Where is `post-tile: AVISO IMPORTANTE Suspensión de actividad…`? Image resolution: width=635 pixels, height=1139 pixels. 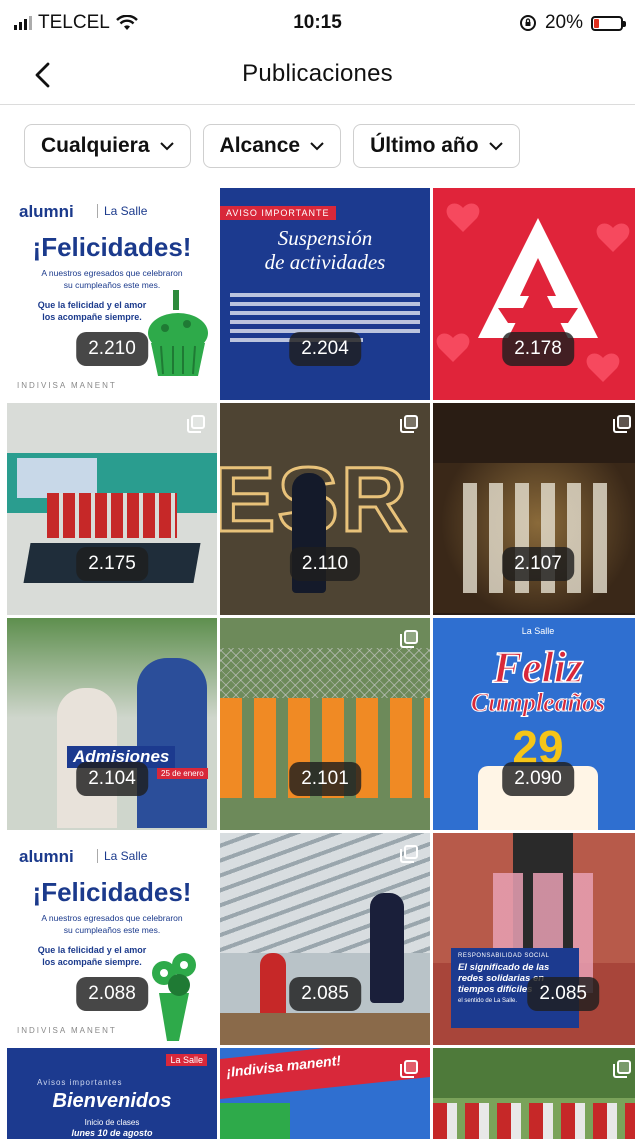
post-tile: AVISO IMPORTANTE Suspensión de actividad… is located at coordinates (325, 294).